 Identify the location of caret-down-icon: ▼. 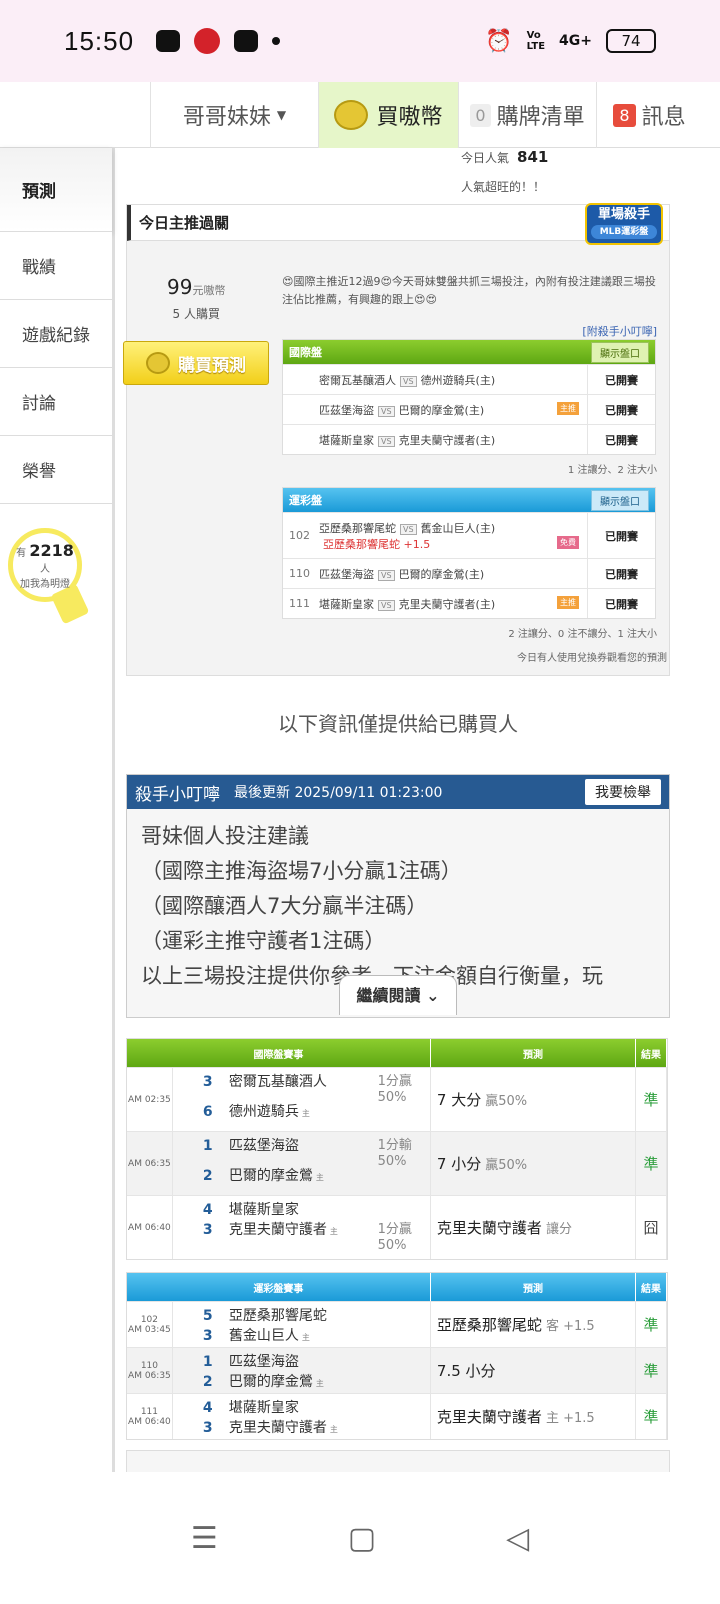
(281, 115).